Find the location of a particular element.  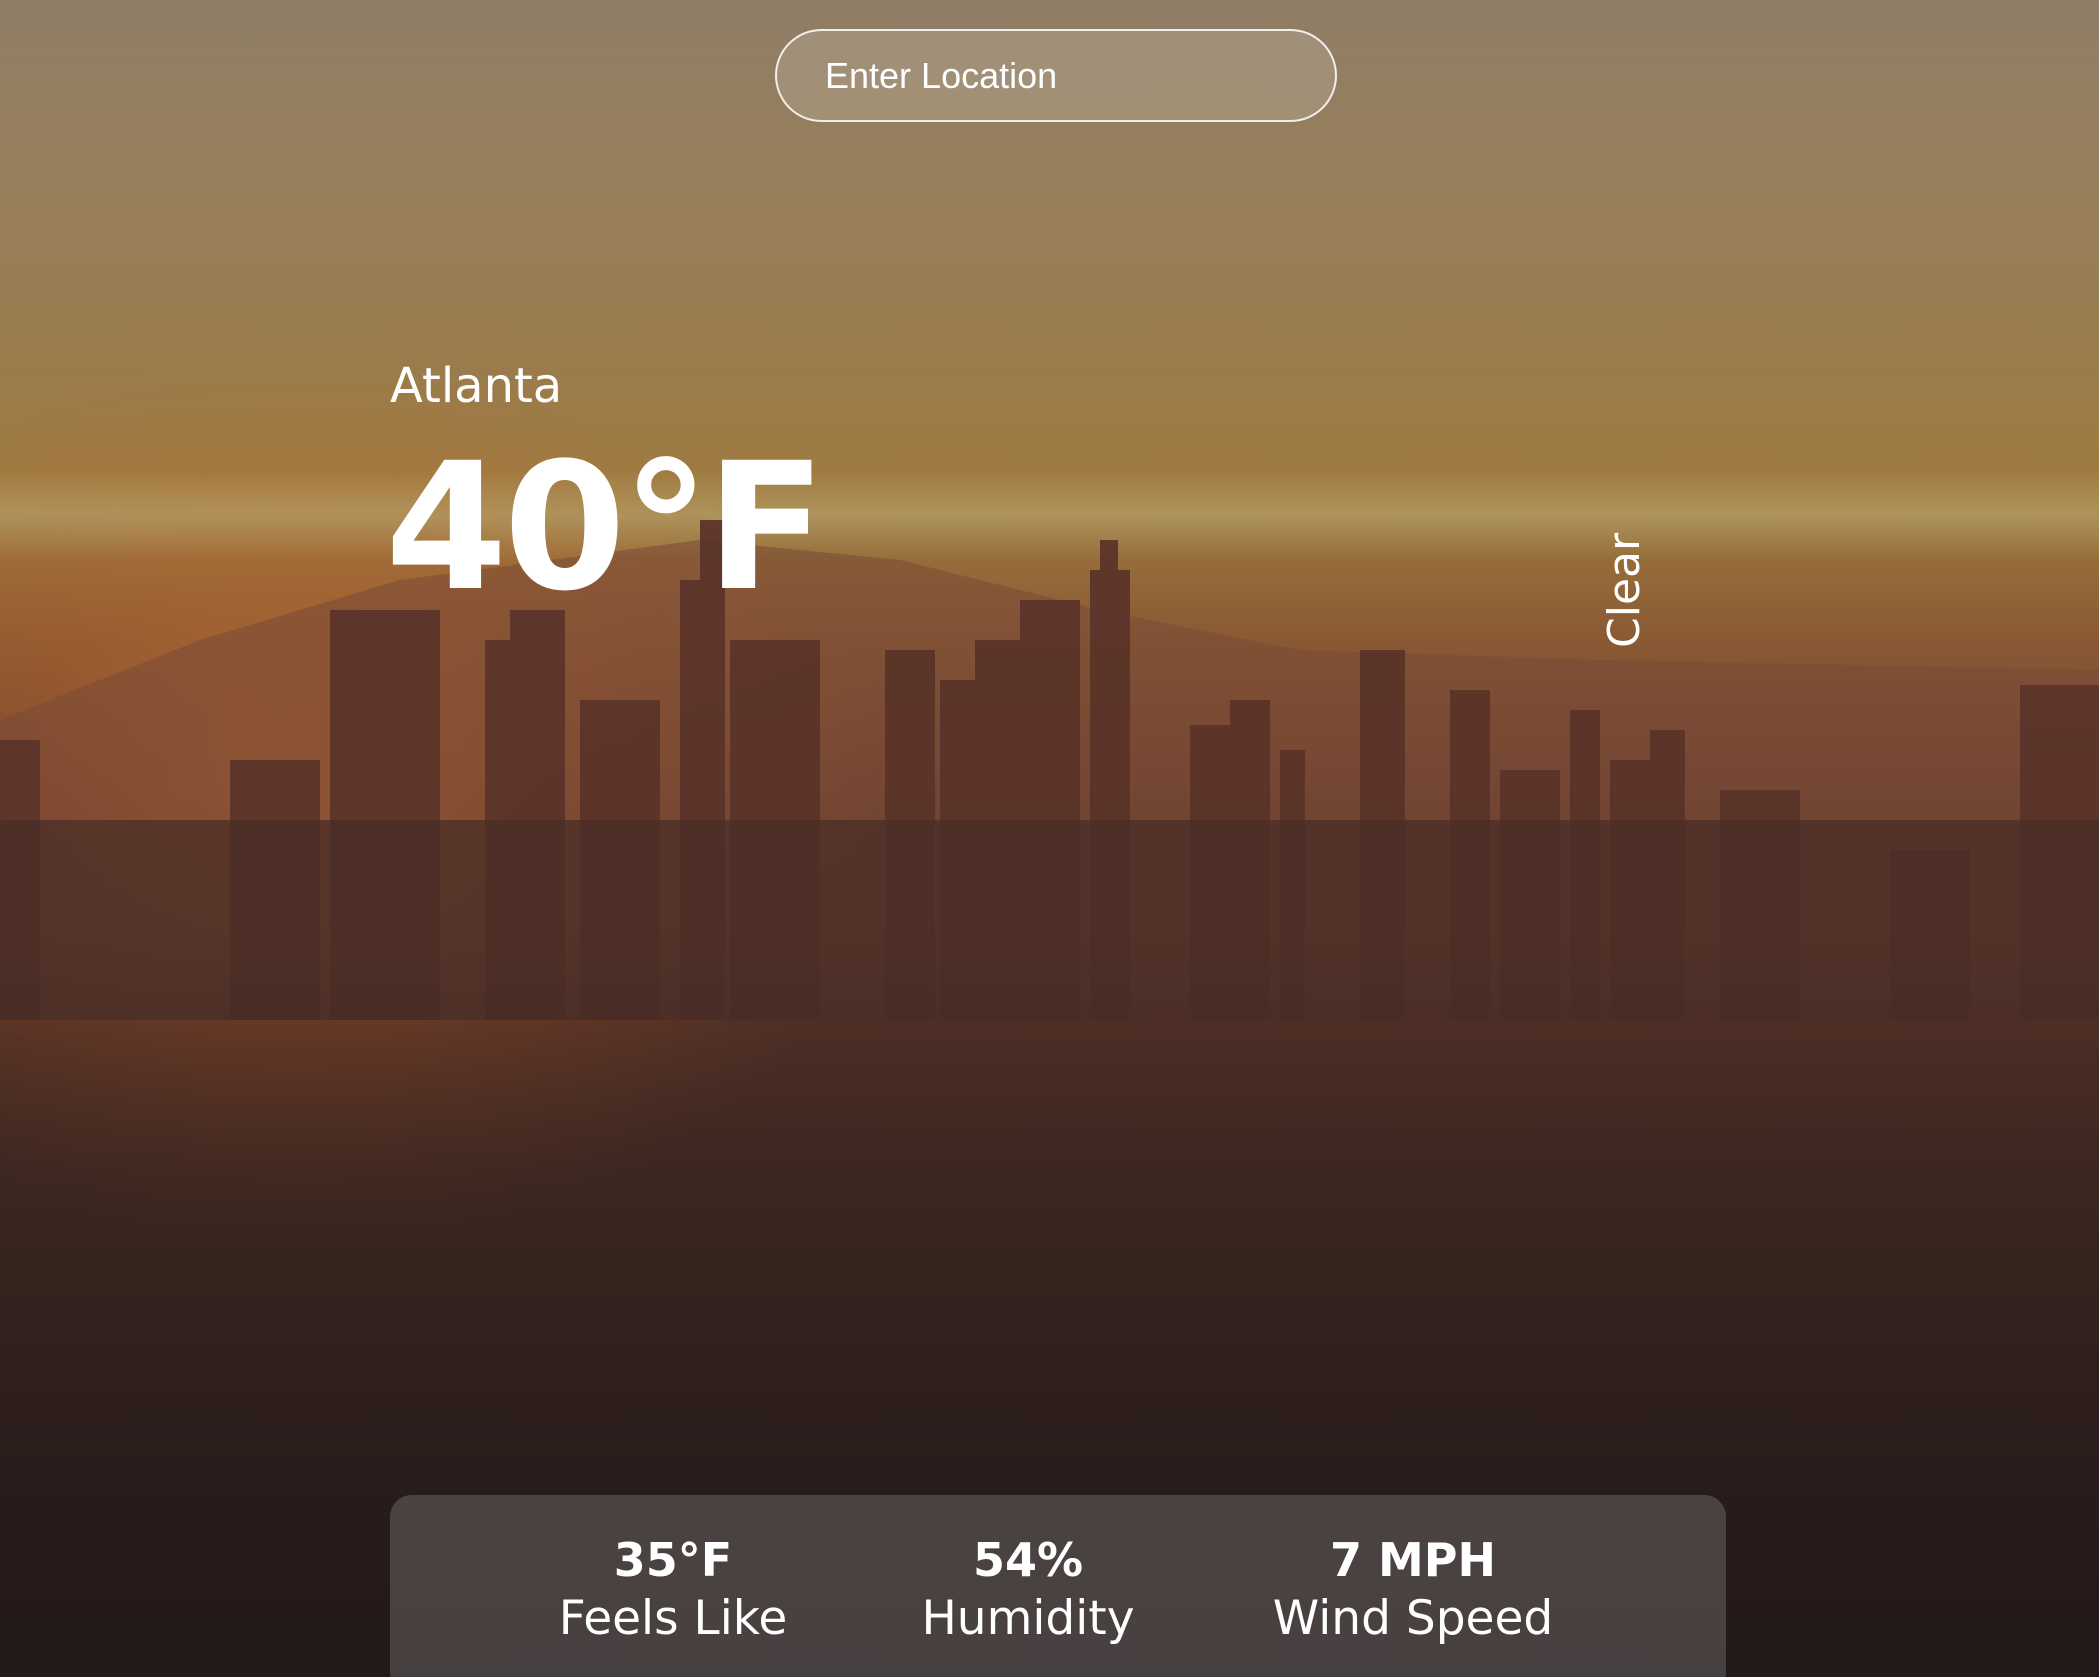

feels-like-value: 35°F is located at coordinates (673, 1560).